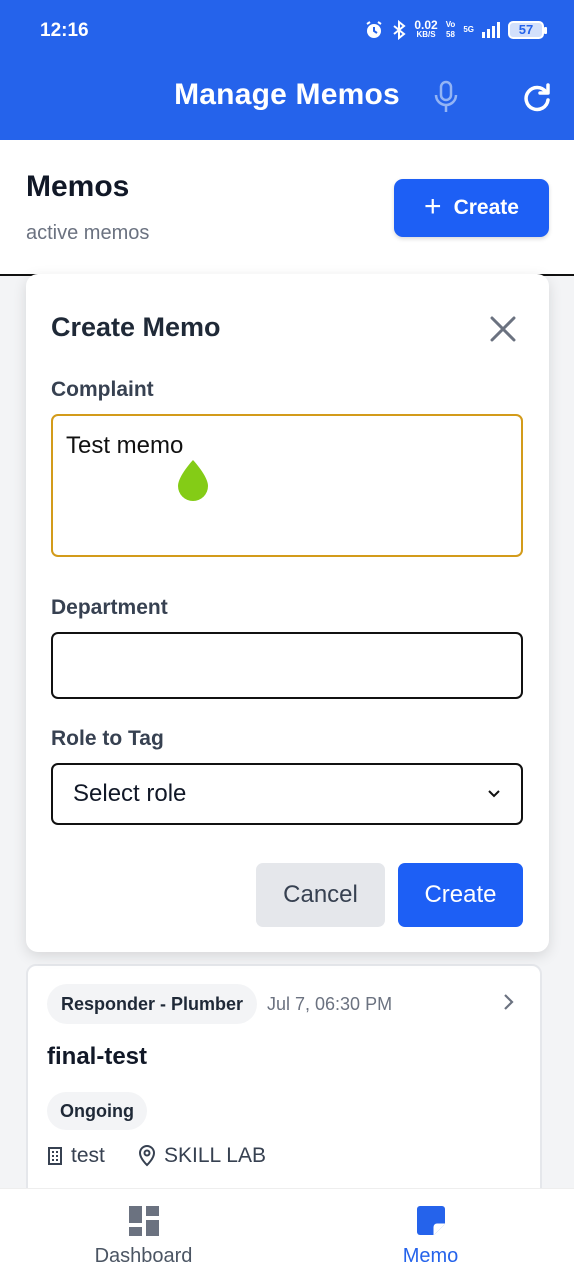 The width and height of the screenshot is (574, 1280). What do you see at coordinates (287, 208) in the screenshot?
I see `page-header: Memos active memos + Create` at bounding box center [287, 208].